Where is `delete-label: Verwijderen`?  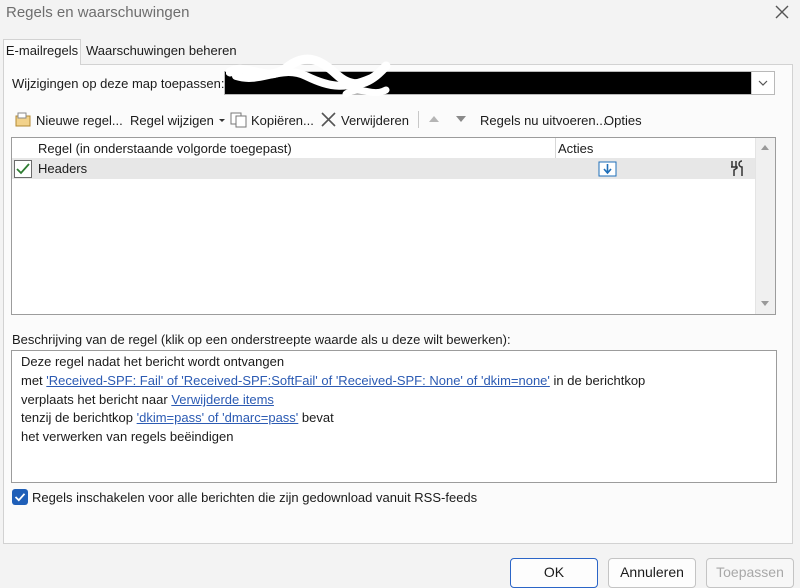
delete-label: Verwijderen is located at coordinates (375, 120).